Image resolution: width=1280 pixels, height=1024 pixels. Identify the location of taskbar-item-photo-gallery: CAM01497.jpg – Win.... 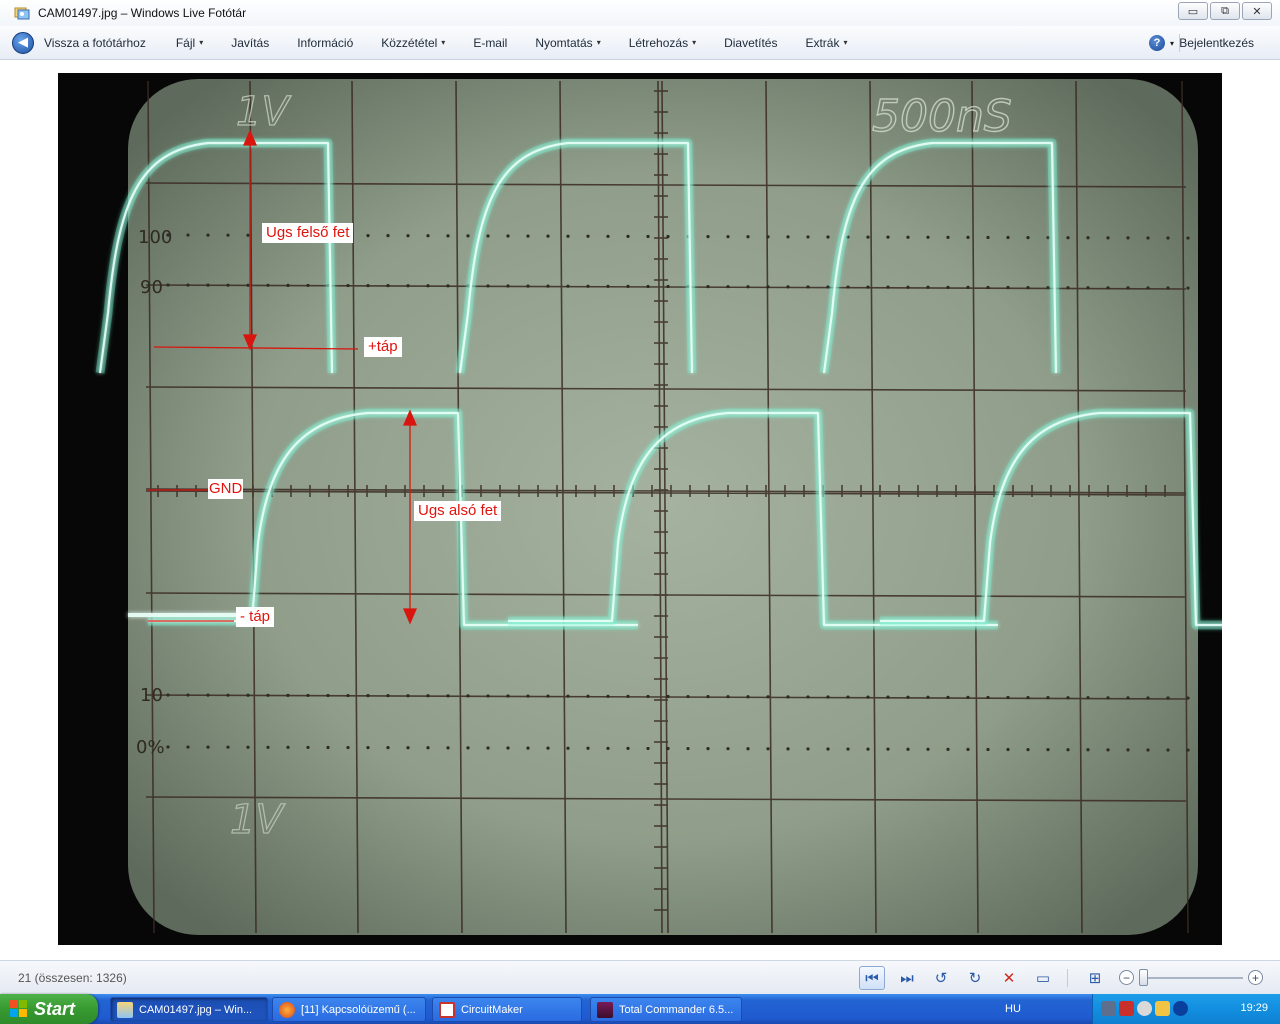
(189, 1009).